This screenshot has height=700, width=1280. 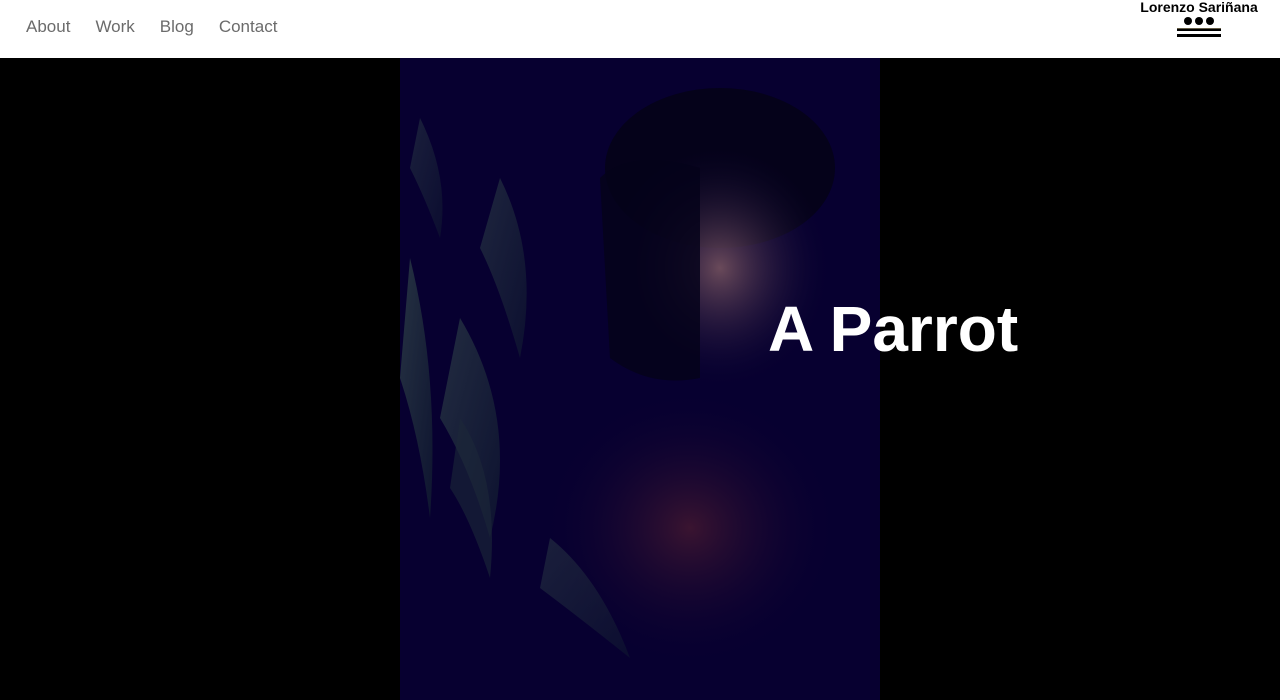 What do you see at coordinates (1199, 27) in the screenshot?
I see `logo-icon` at bounding box center [1199, 27].